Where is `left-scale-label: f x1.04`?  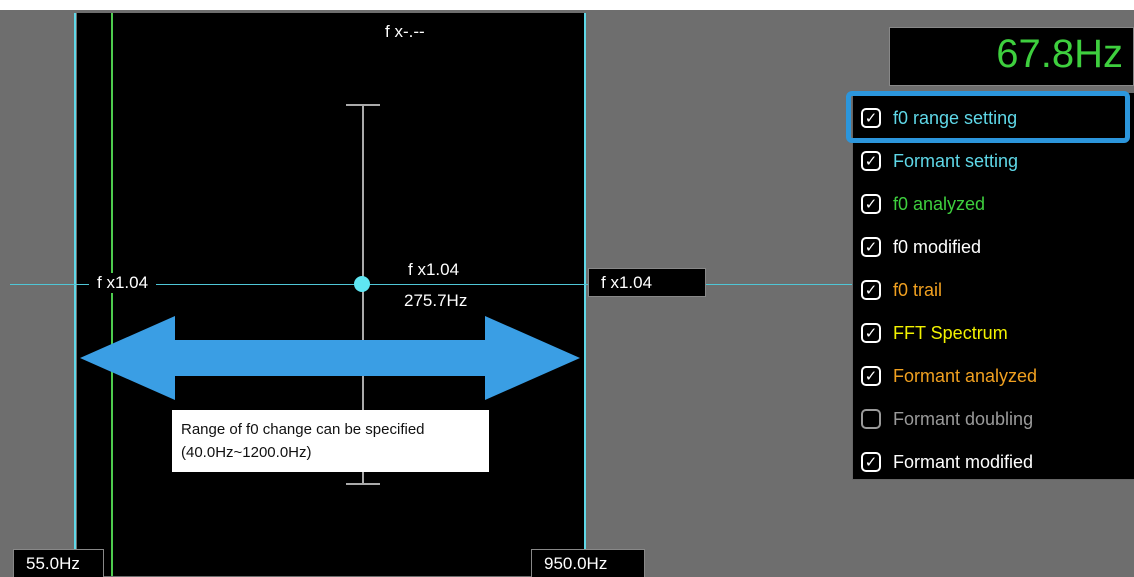
left-scale-label: f x1.04 is located at coordinates (123, 282).